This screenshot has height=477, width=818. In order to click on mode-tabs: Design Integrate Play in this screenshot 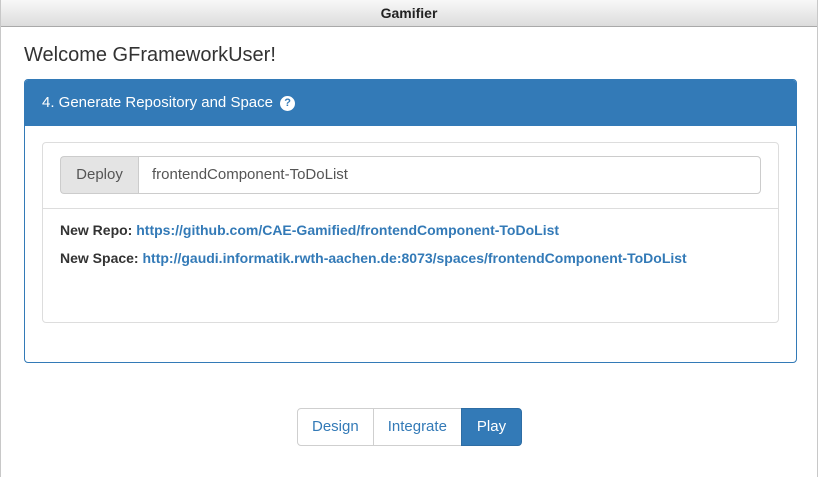, I will do `click(410, 427)`.